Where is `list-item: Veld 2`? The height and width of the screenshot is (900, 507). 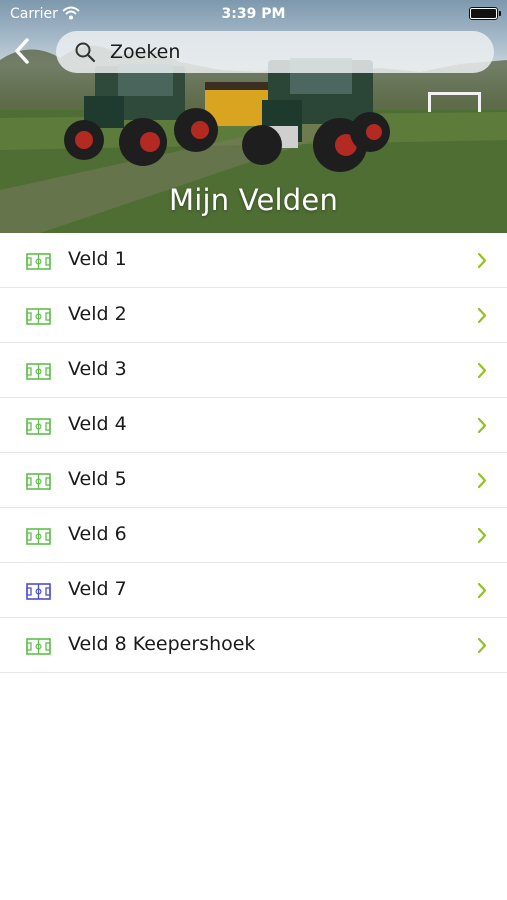 list-item: Veld 2 is located at coordinates (253, 315).